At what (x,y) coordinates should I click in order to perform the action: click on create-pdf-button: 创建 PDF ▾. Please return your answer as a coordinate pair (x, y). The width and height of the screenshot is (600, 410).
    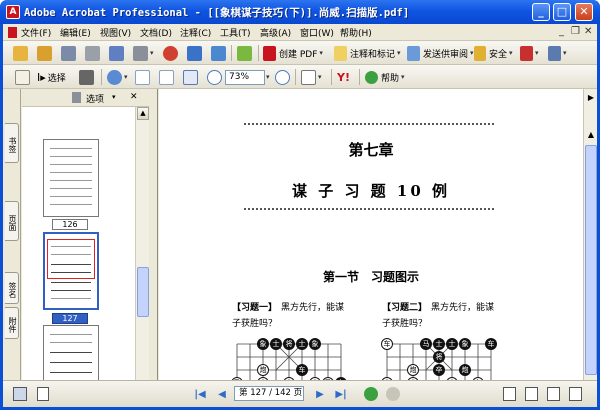
    Looking at the image, I should click on (293, 53).